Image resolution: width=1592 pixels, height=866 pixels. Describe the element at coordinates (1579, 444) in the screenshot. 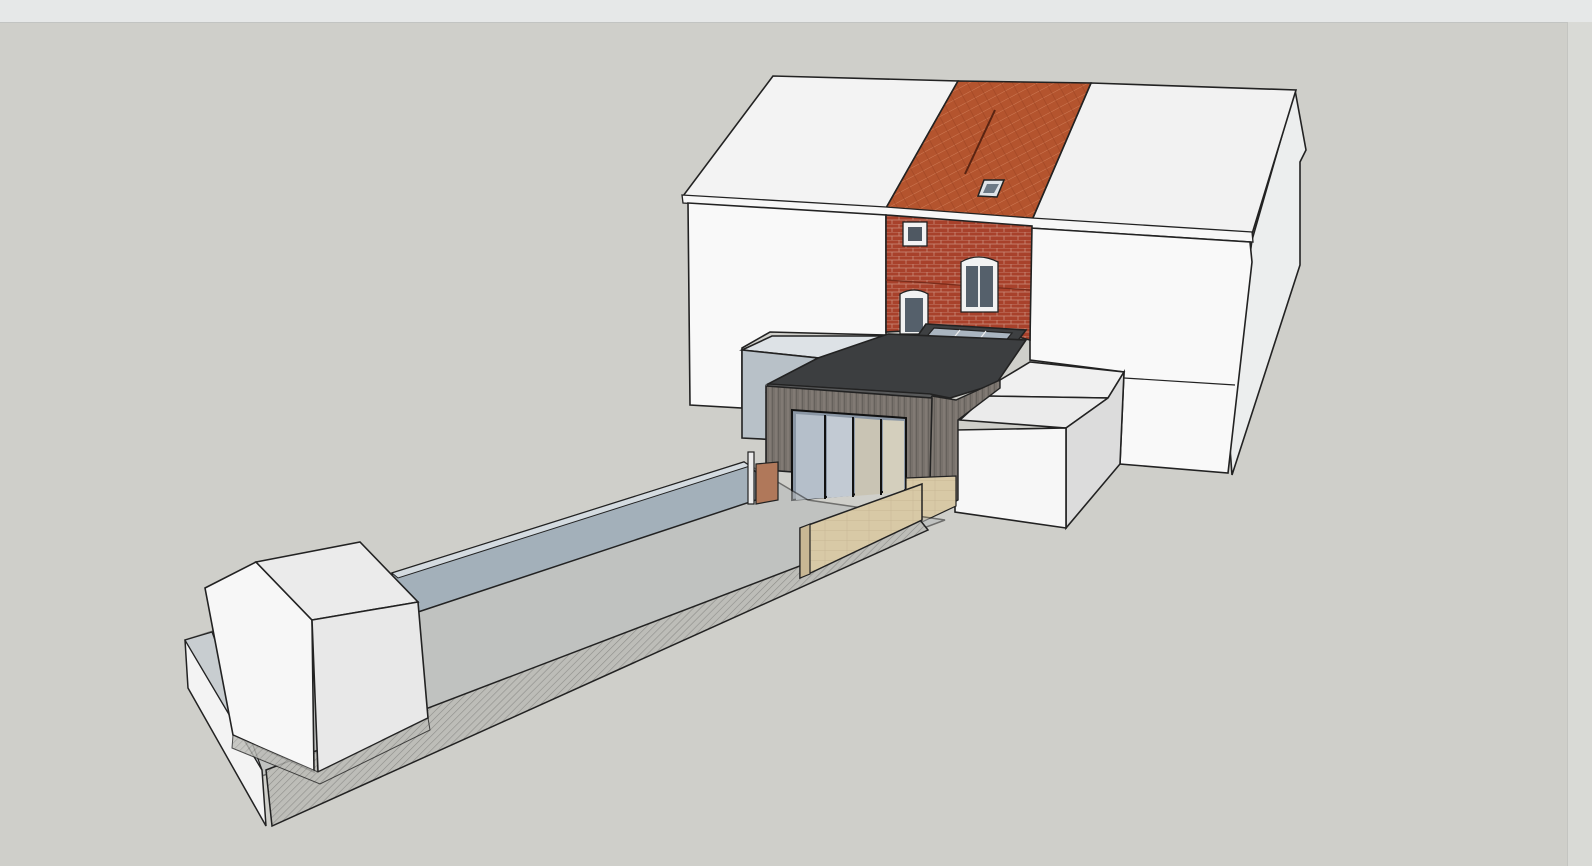

I see `side-panel-edge` at that location.